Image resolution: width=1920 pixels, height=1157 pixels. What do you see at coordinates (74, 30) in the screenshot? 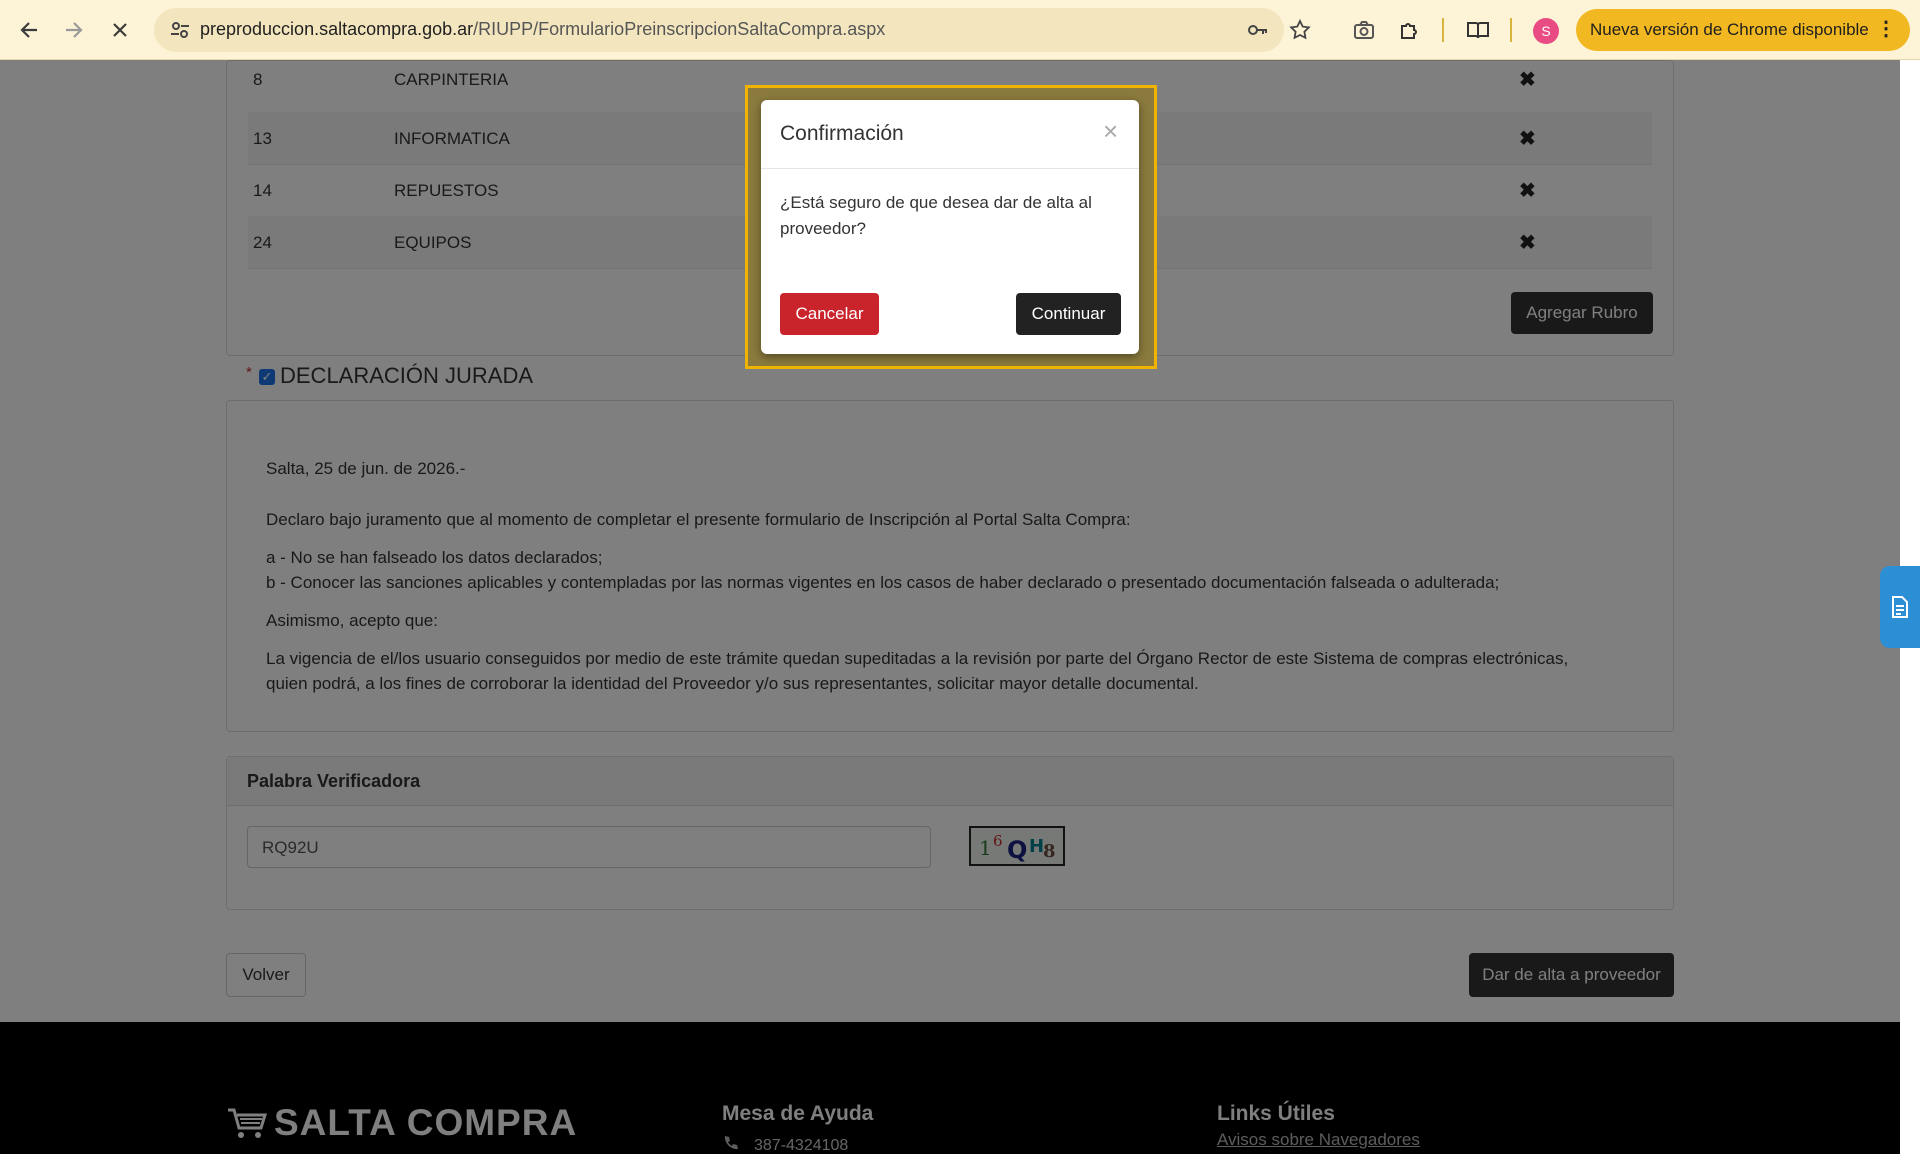
I see `forward-icon` at bounding box center [74, 30].